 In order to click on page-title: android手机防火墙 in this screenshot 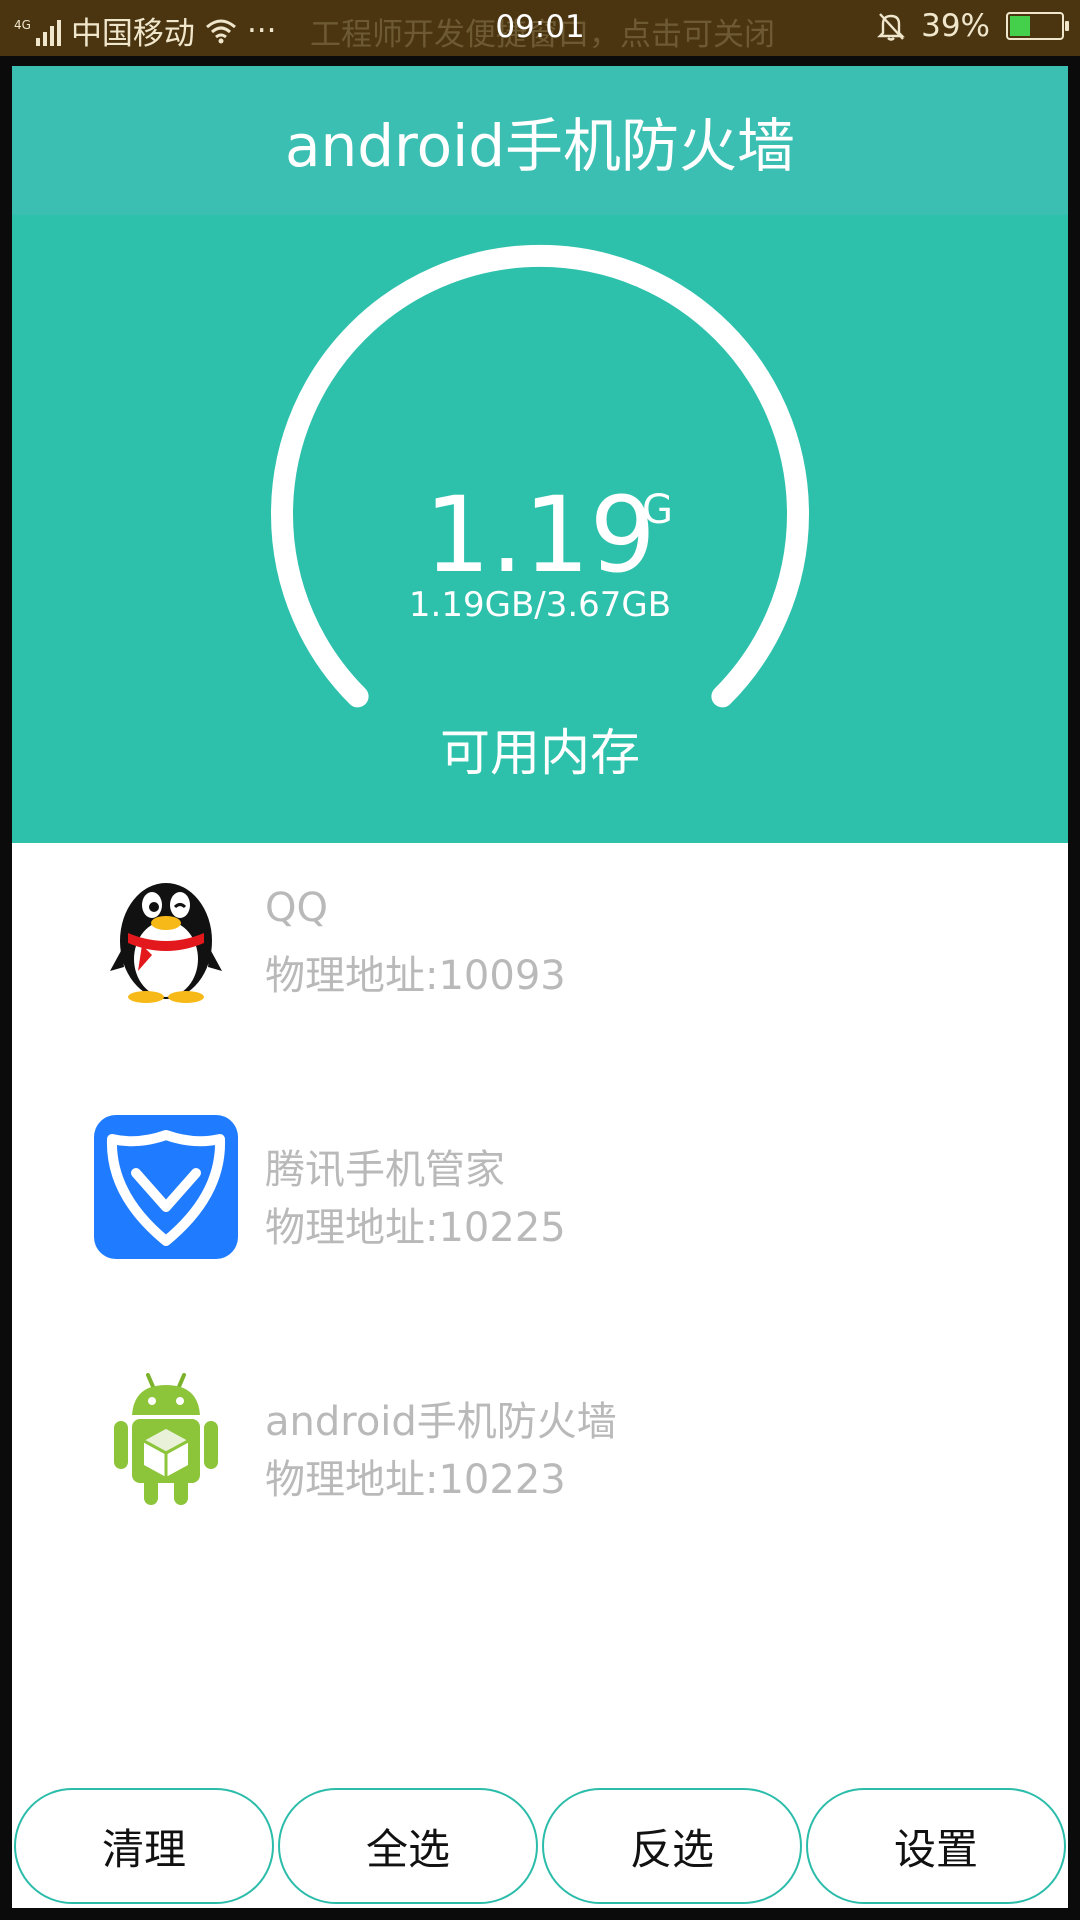, I will do `click(540, 145)`.